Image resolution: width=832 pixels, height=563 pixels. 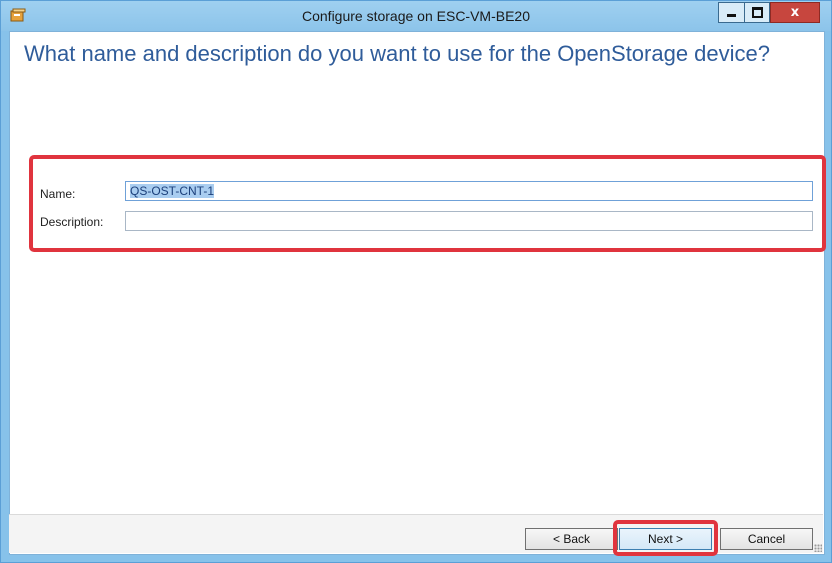 What do you see at coordinates (731, 12) in the screenshot?
I see `minimize-button` at bounding box center [731, 12].